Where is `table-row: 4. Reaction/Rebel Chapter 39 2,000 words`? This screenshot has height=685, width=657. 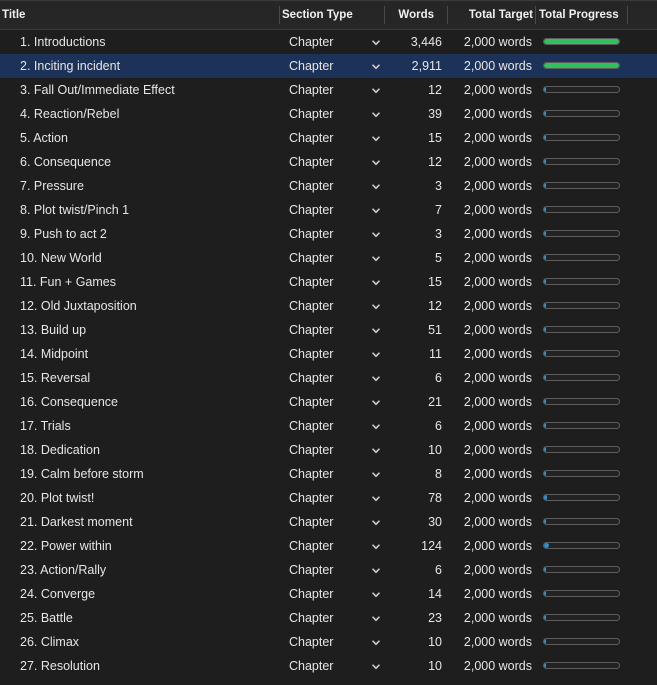
table-row: 4. Reaction/Rebel Chapter 39 2,000 words is located at coordinates (328, 114).